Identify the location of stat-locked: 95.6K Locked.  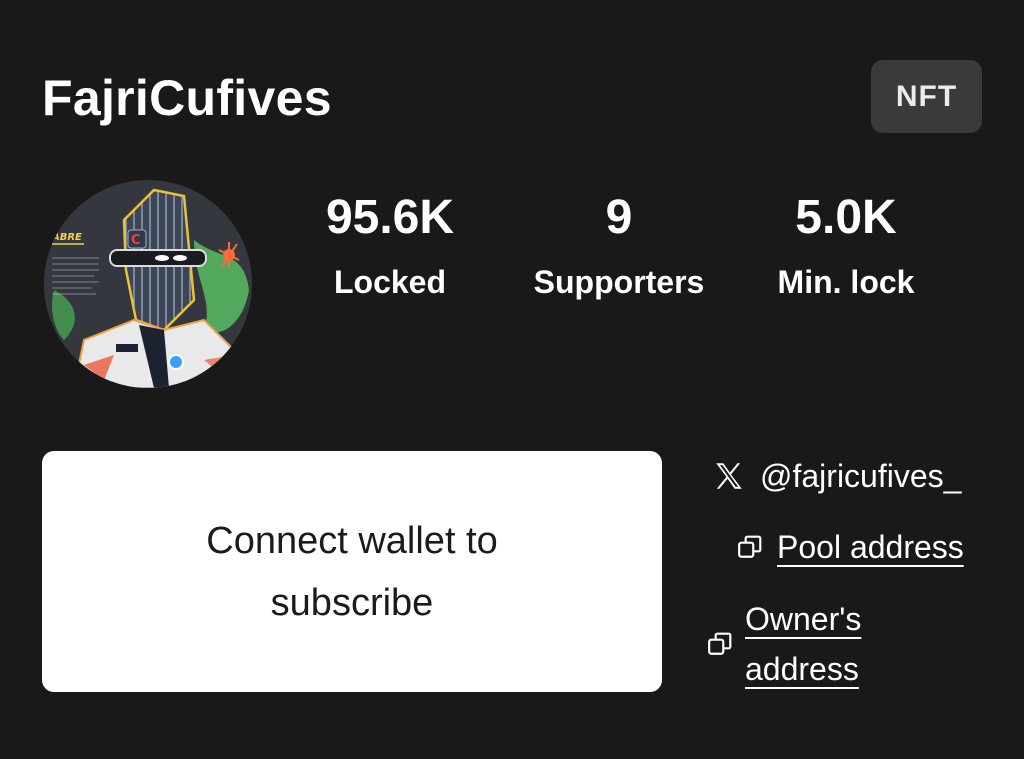
(390, 245).